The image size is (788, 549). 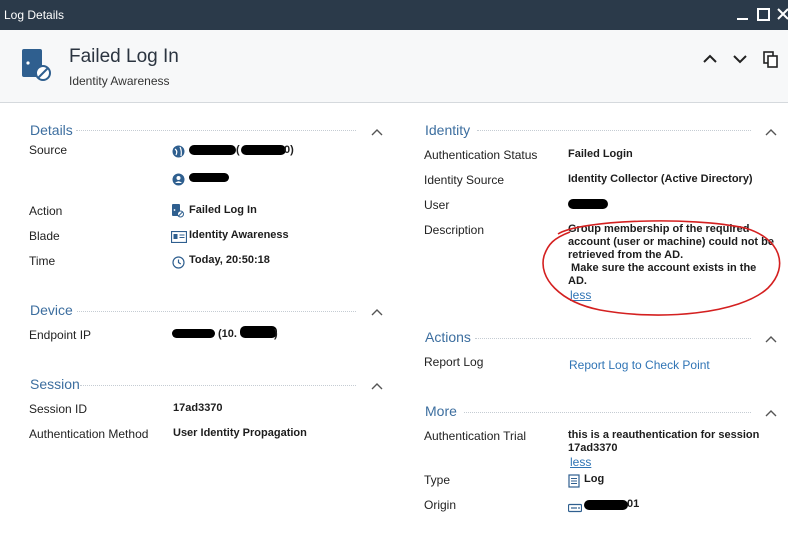 I want to click on user-label: User, so click(x=437, y=205).